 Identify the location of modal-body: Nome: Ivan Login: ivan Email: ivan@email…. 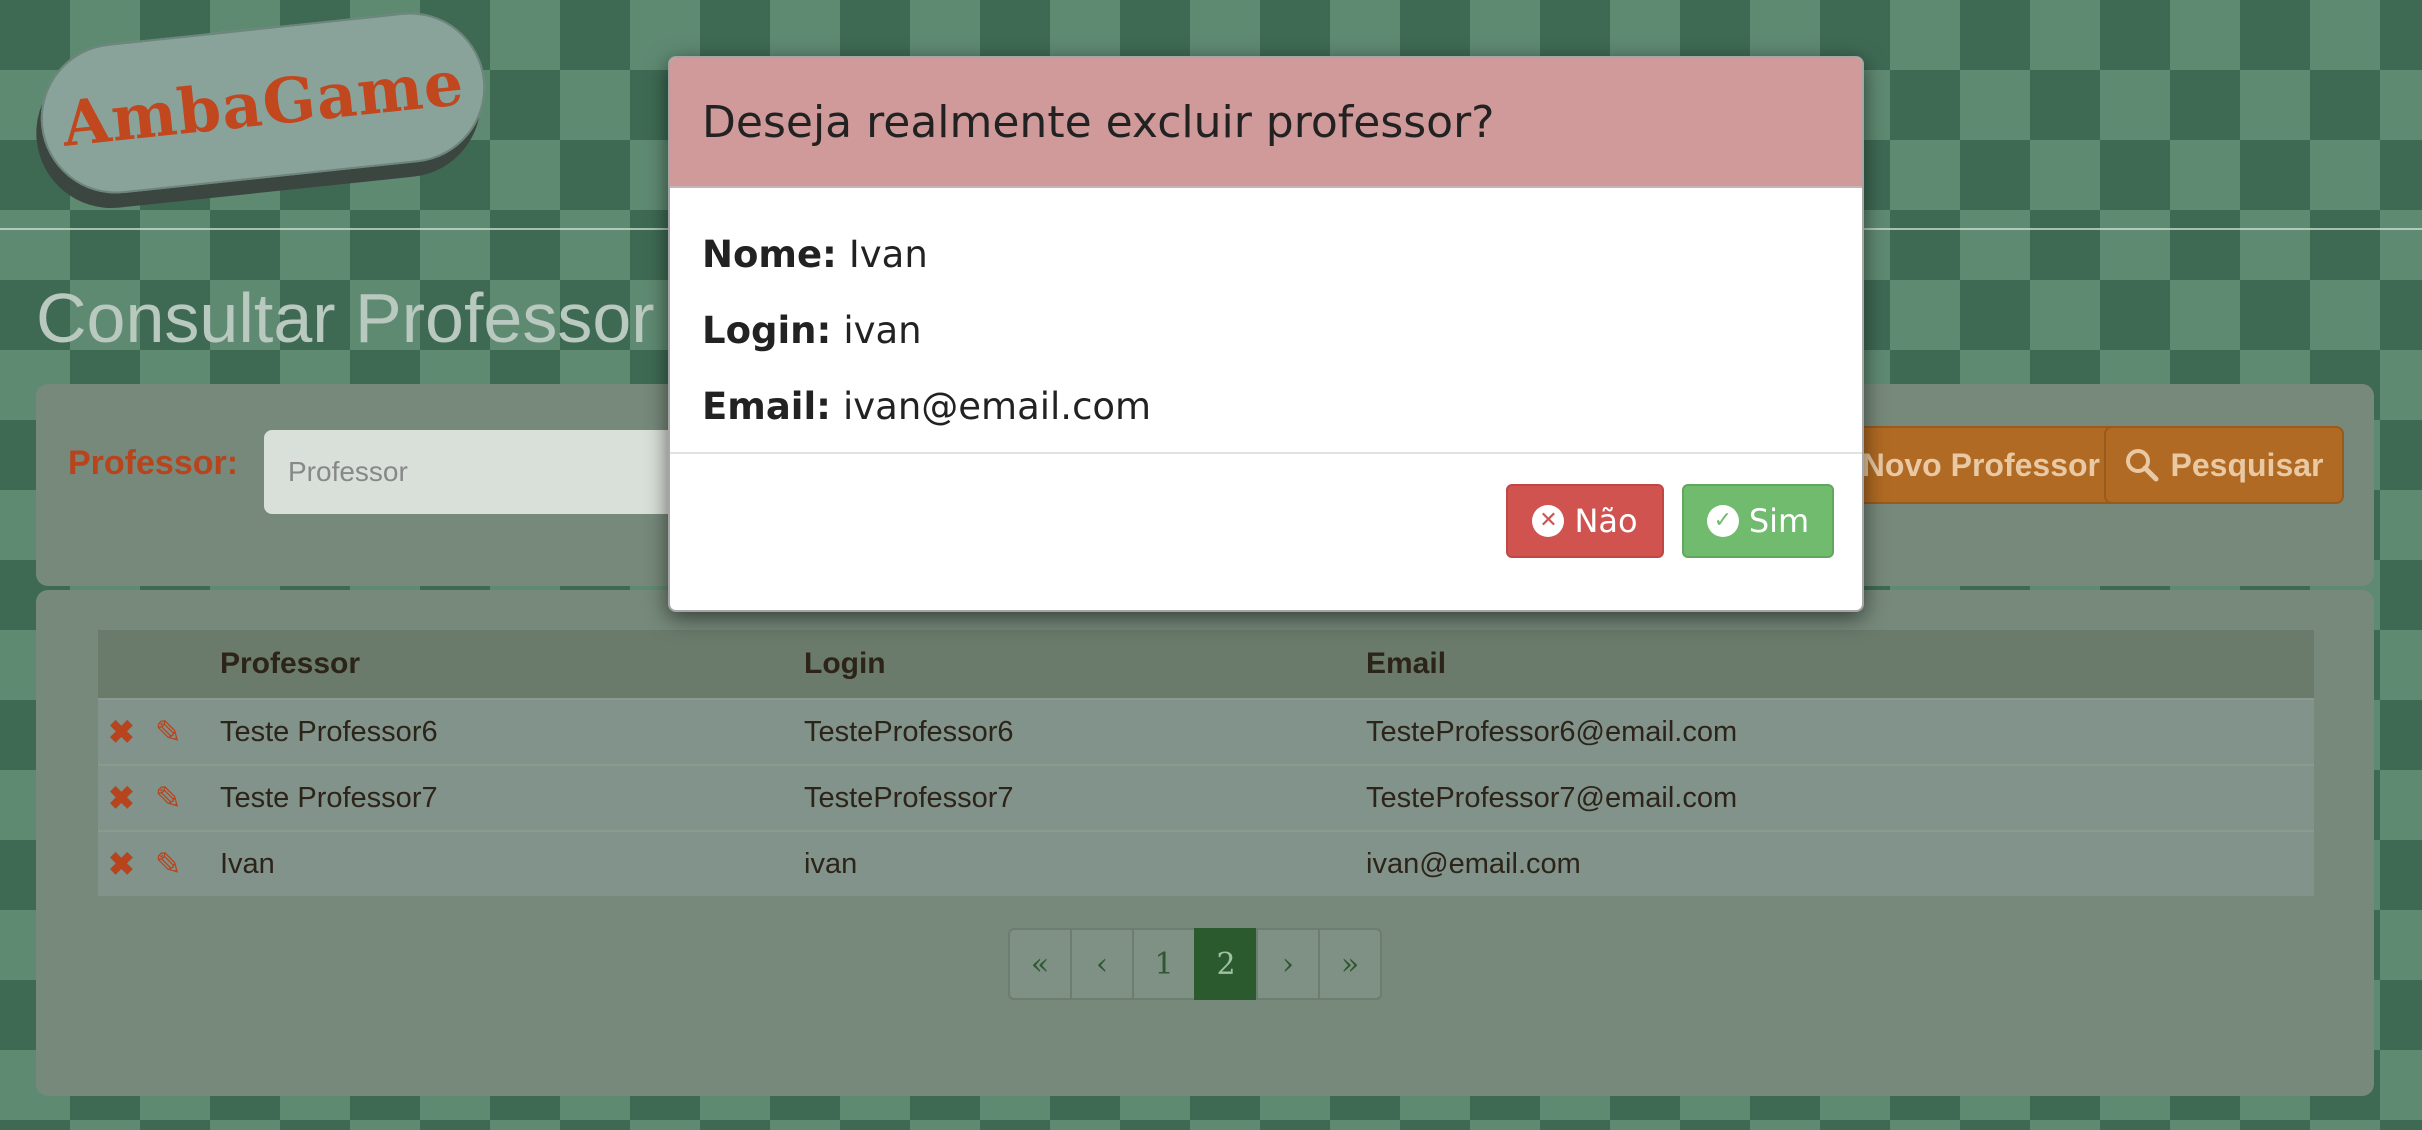
(1266, 321).